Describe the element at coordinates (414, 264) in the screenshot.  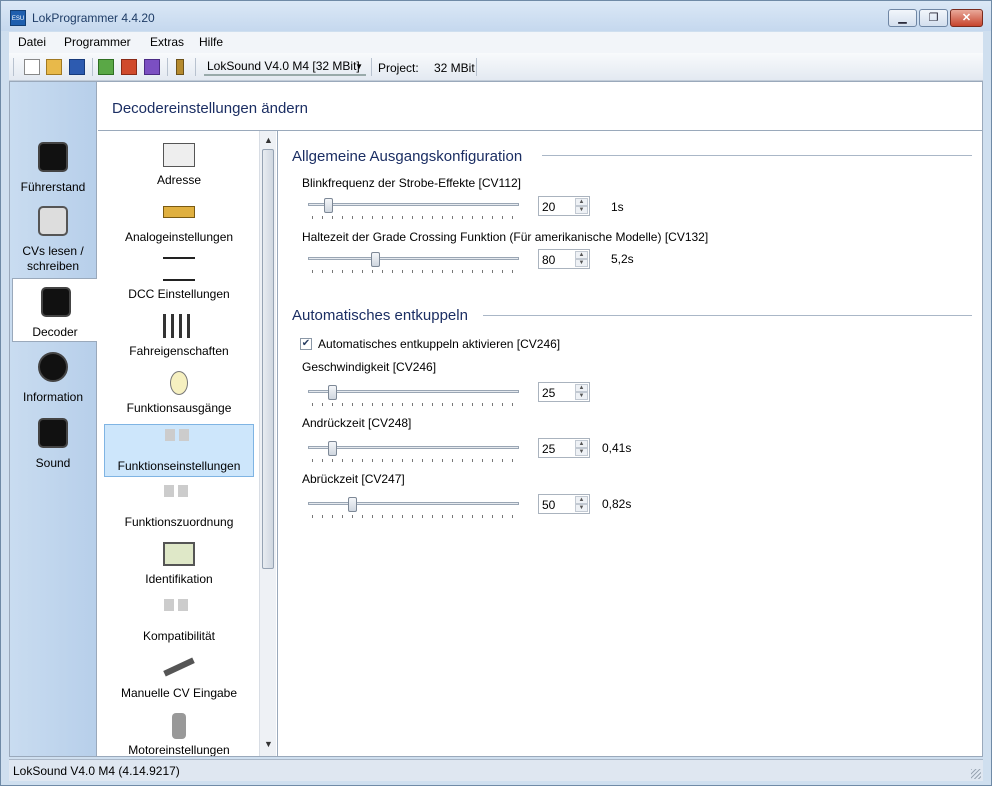
I see `grade-crossing-slider` at that location.